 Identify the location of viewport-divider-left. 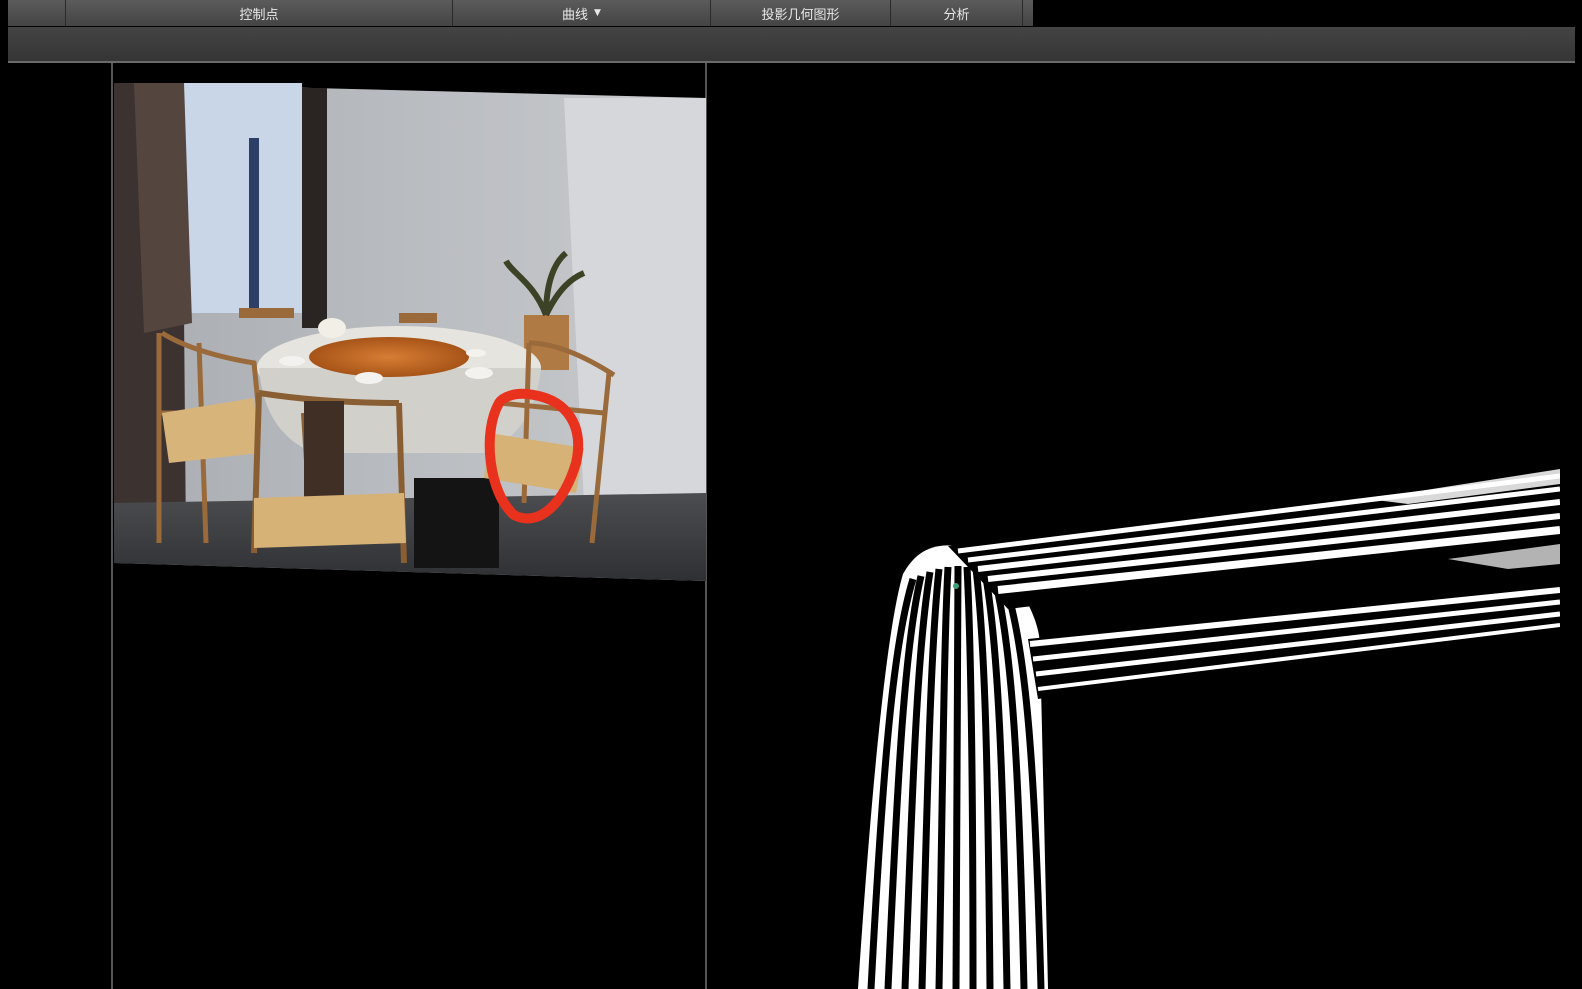
(112, 526).